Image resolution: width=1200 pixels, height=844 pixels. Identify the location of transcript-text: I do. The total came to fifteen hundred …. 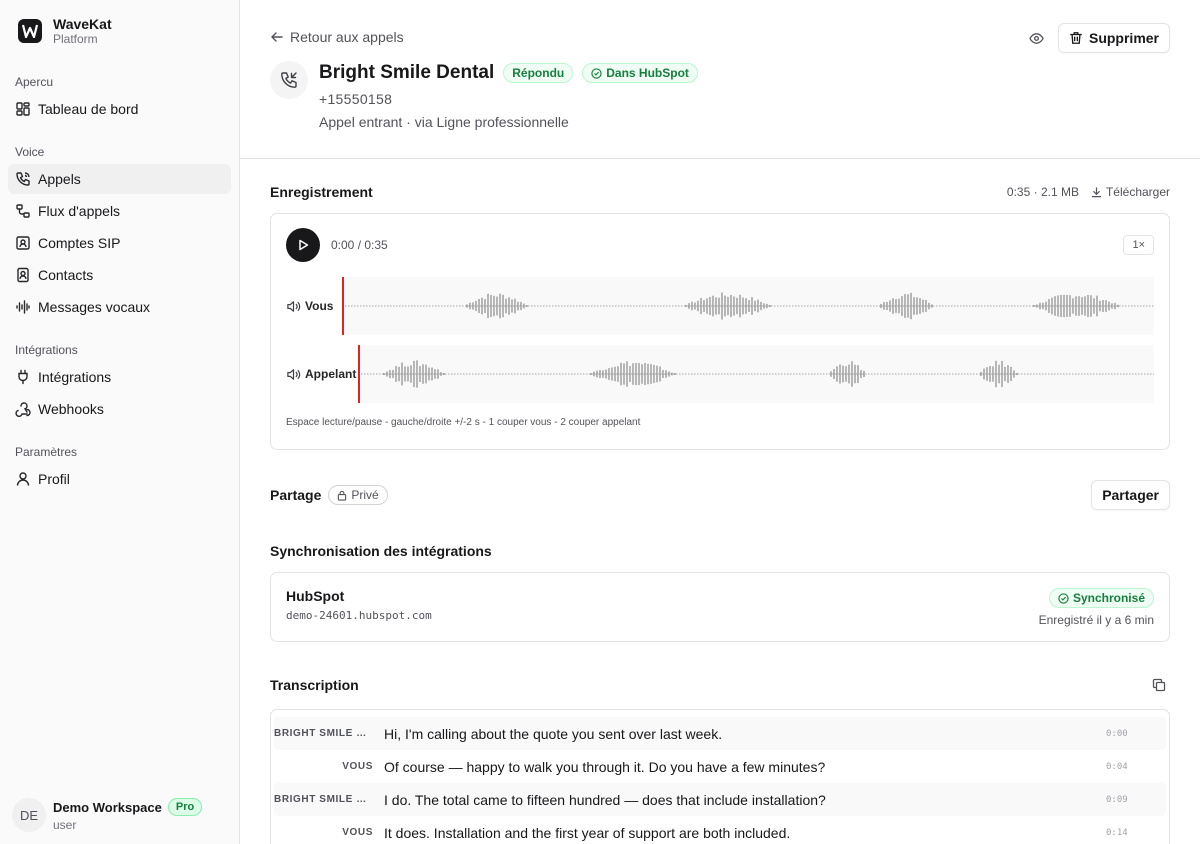
(605, 799).